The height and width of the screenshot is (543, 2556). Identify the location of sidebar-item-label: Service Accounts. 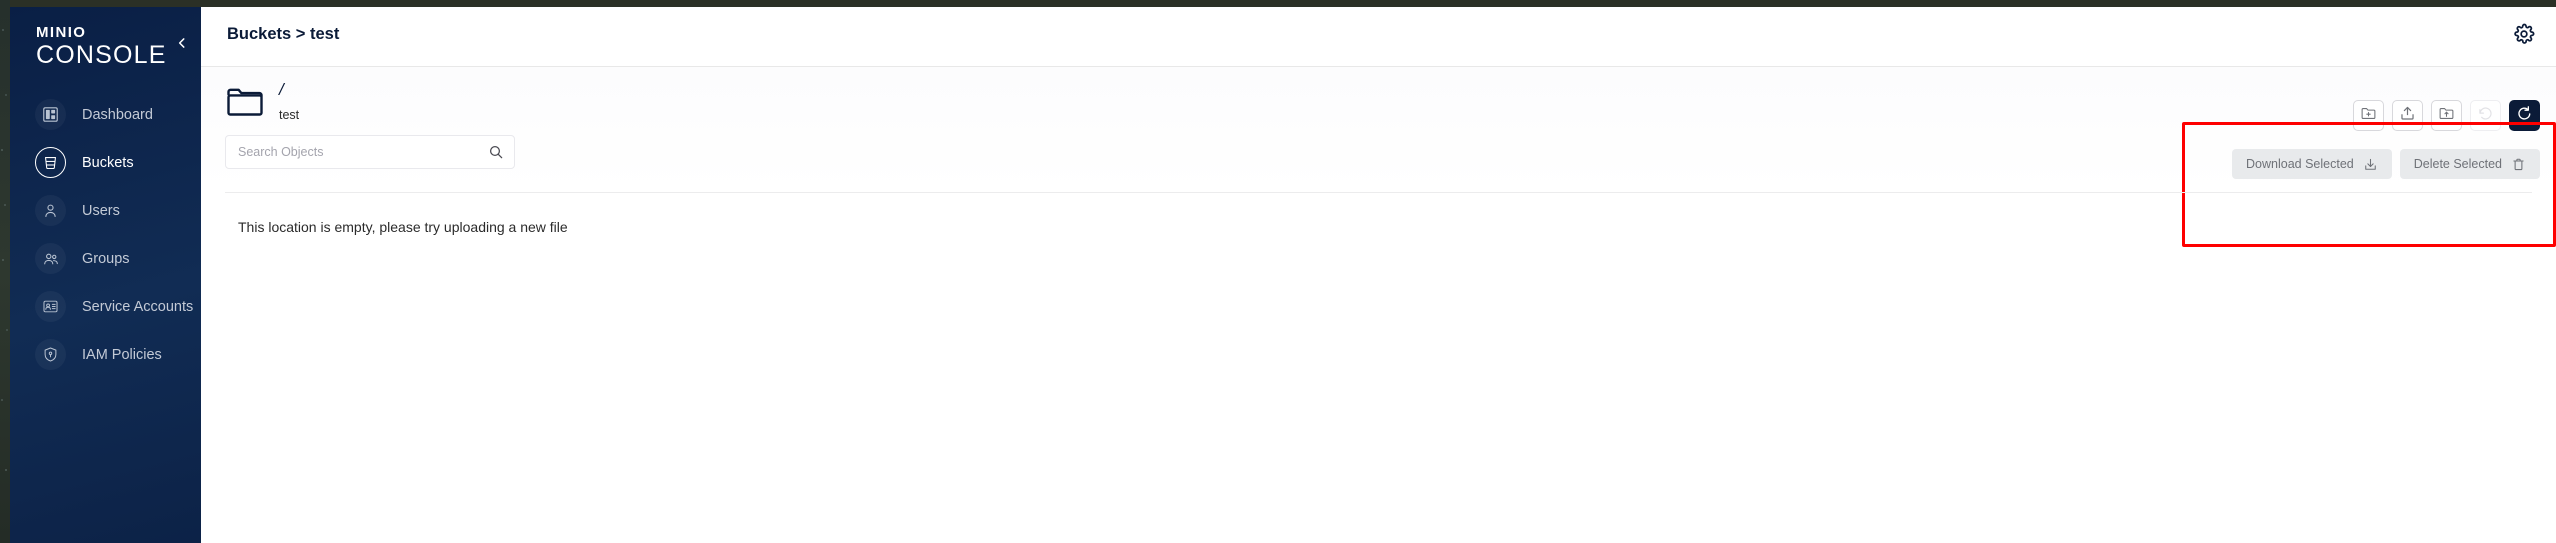
(138, 306).